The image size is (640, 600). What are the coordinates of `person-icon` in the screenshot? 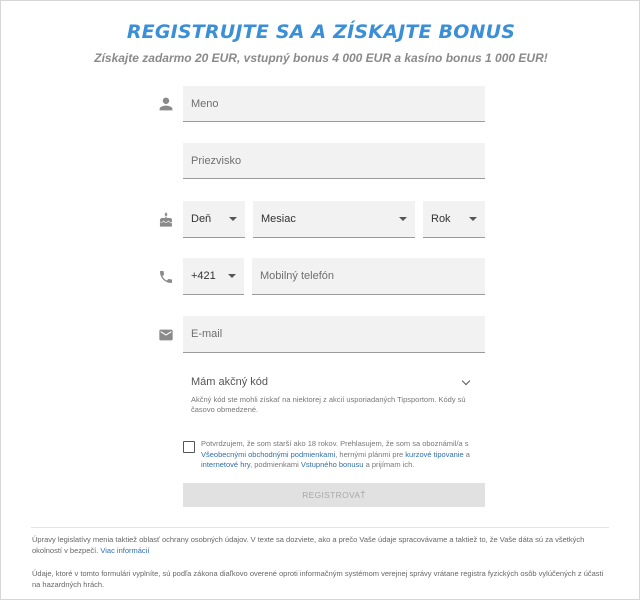 It's located at (166, 104).